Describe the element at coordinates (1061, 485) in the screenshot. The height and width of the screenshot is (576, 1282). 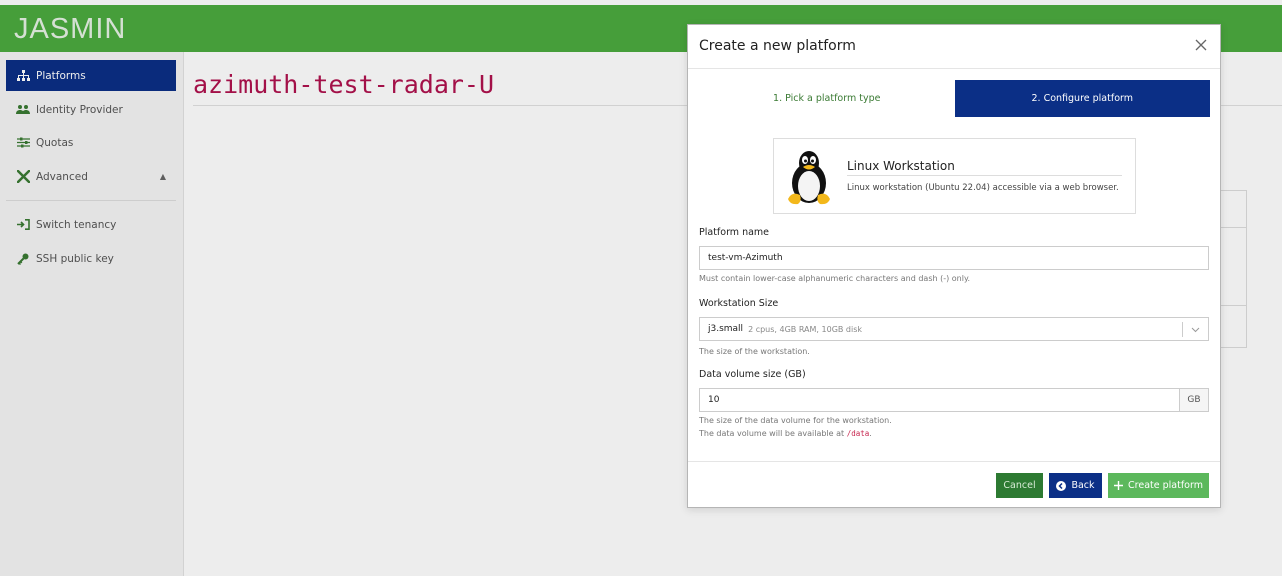
I see `arrow-circle-left-icon` at that location.